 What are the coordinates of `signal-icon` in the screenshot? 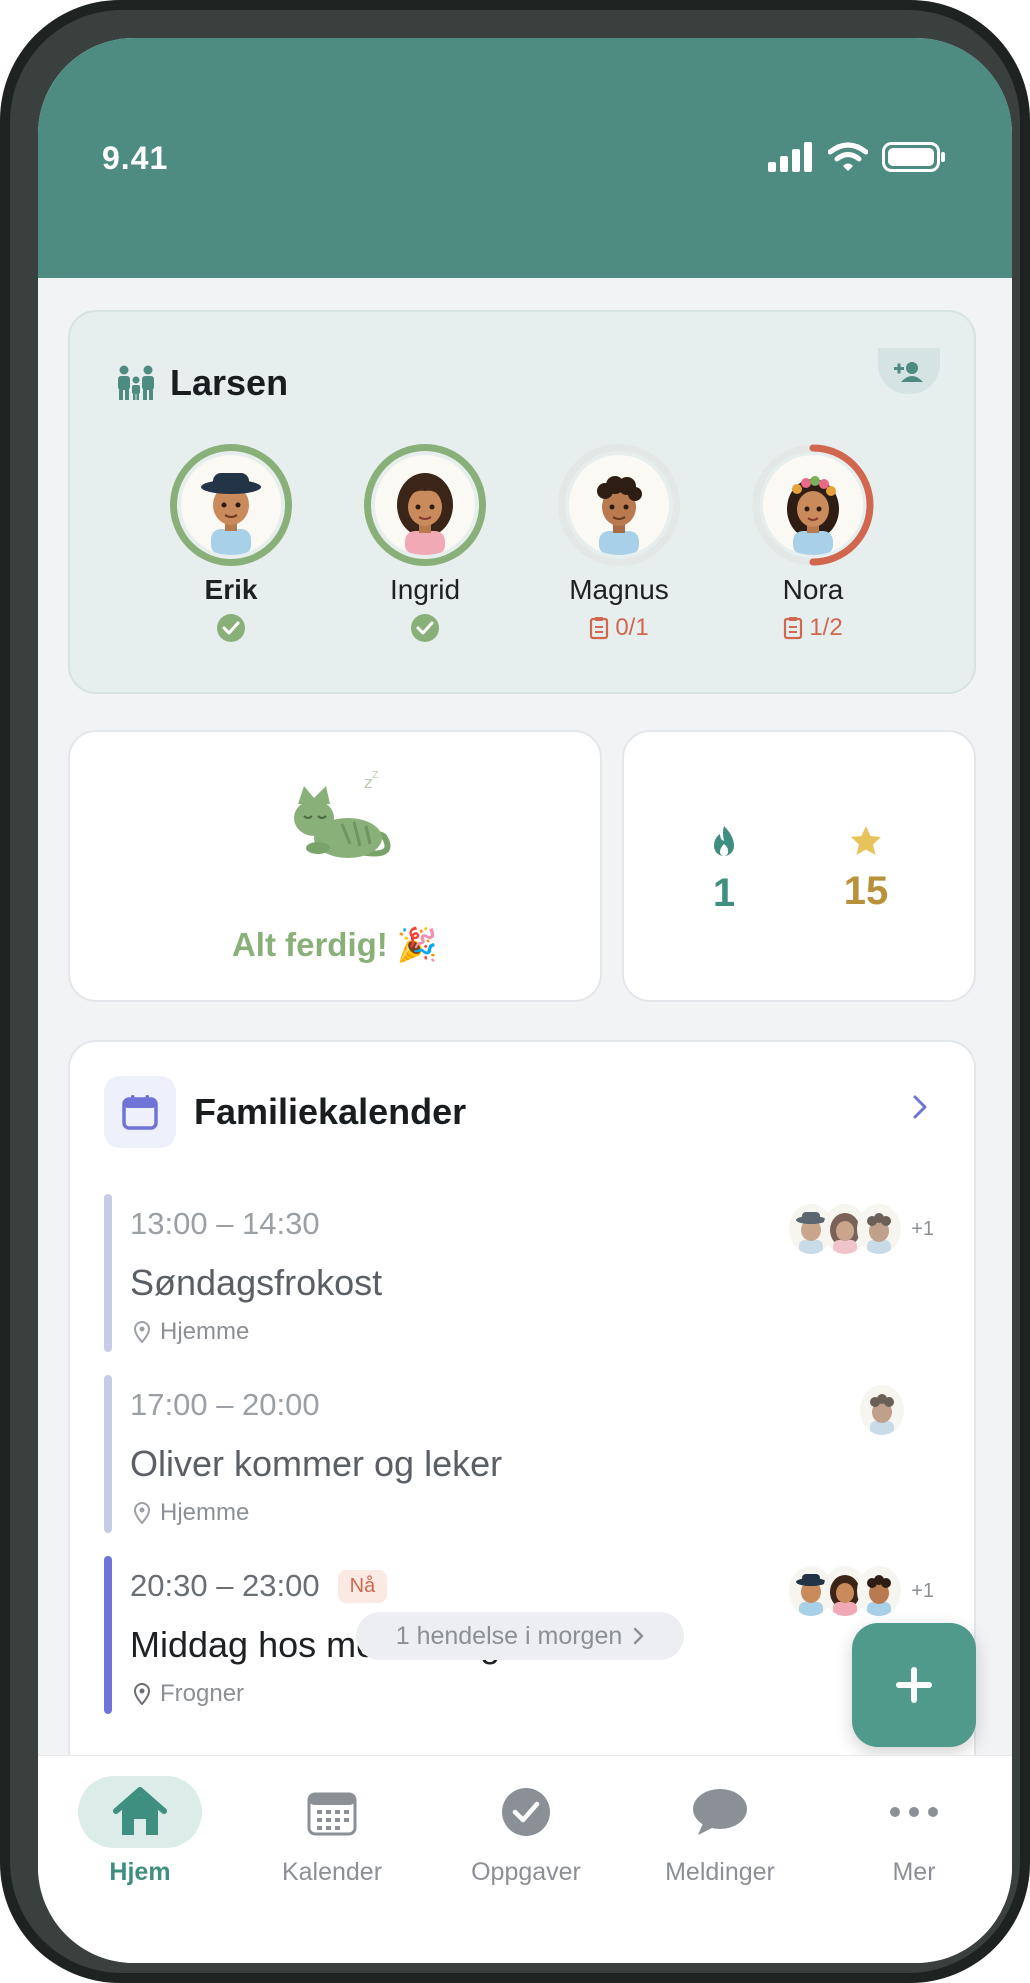 It's located at (790, 157).